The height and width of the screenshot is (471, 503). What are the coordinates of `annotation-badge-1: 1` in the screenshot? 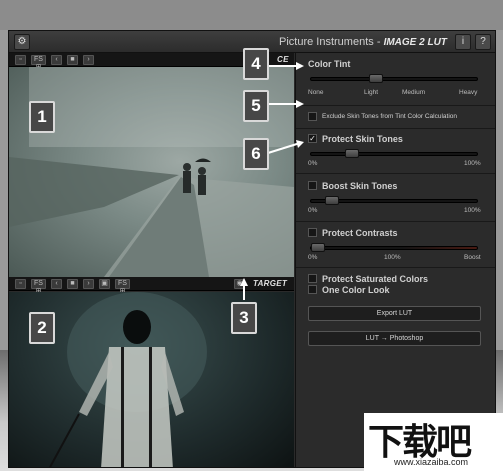 It's located at (42, 117).